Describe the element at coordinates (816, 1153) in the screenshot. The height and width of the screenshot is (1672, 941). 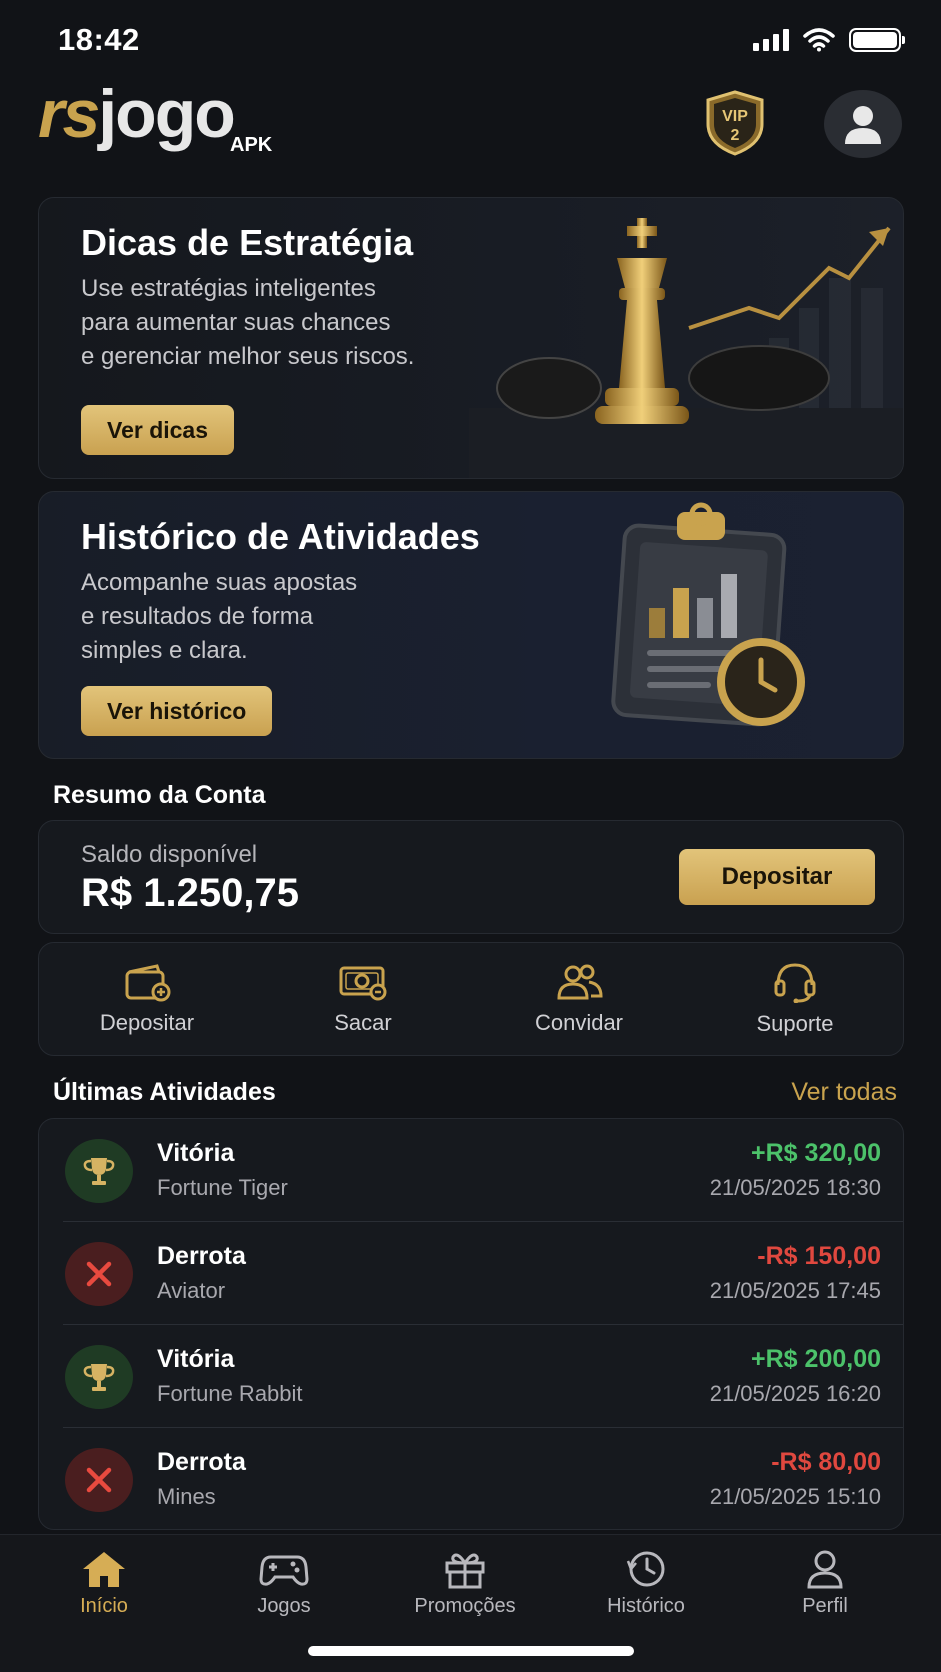
I see `activity-amount: +R$ 320,00` at that location.